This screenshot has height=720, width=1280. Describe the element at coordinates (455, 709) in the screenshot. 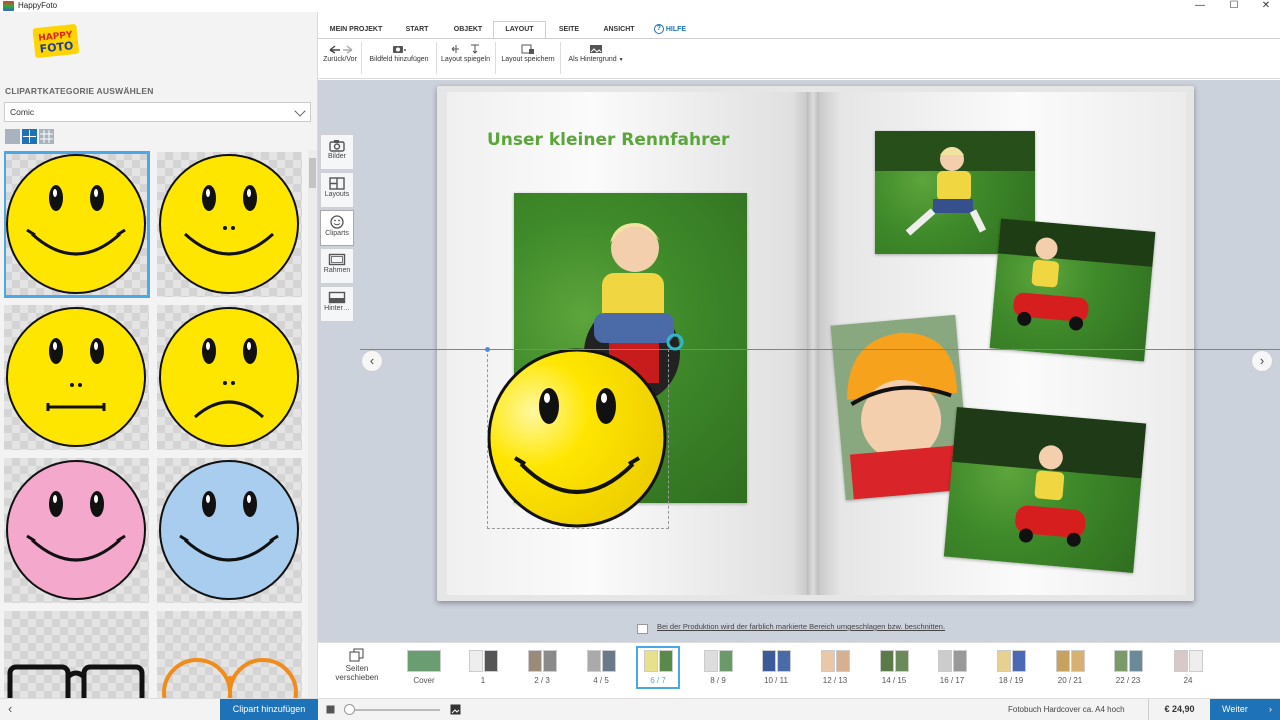

I see `zoom-in-icon` at that location.